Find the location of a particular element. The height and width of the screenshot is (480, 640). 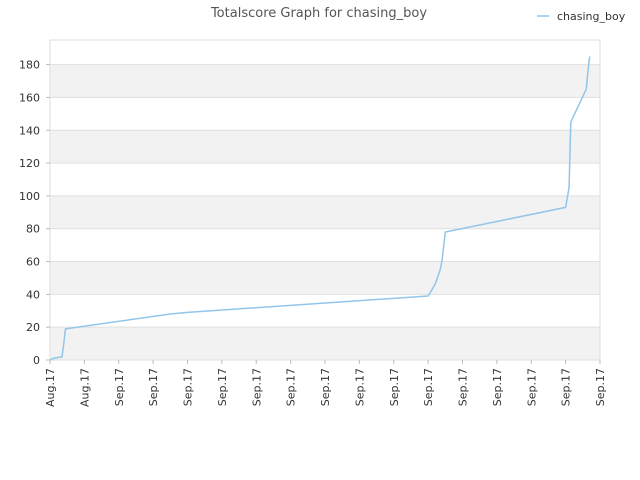

legend: chasing_boy is located at coordinates (581, 16).